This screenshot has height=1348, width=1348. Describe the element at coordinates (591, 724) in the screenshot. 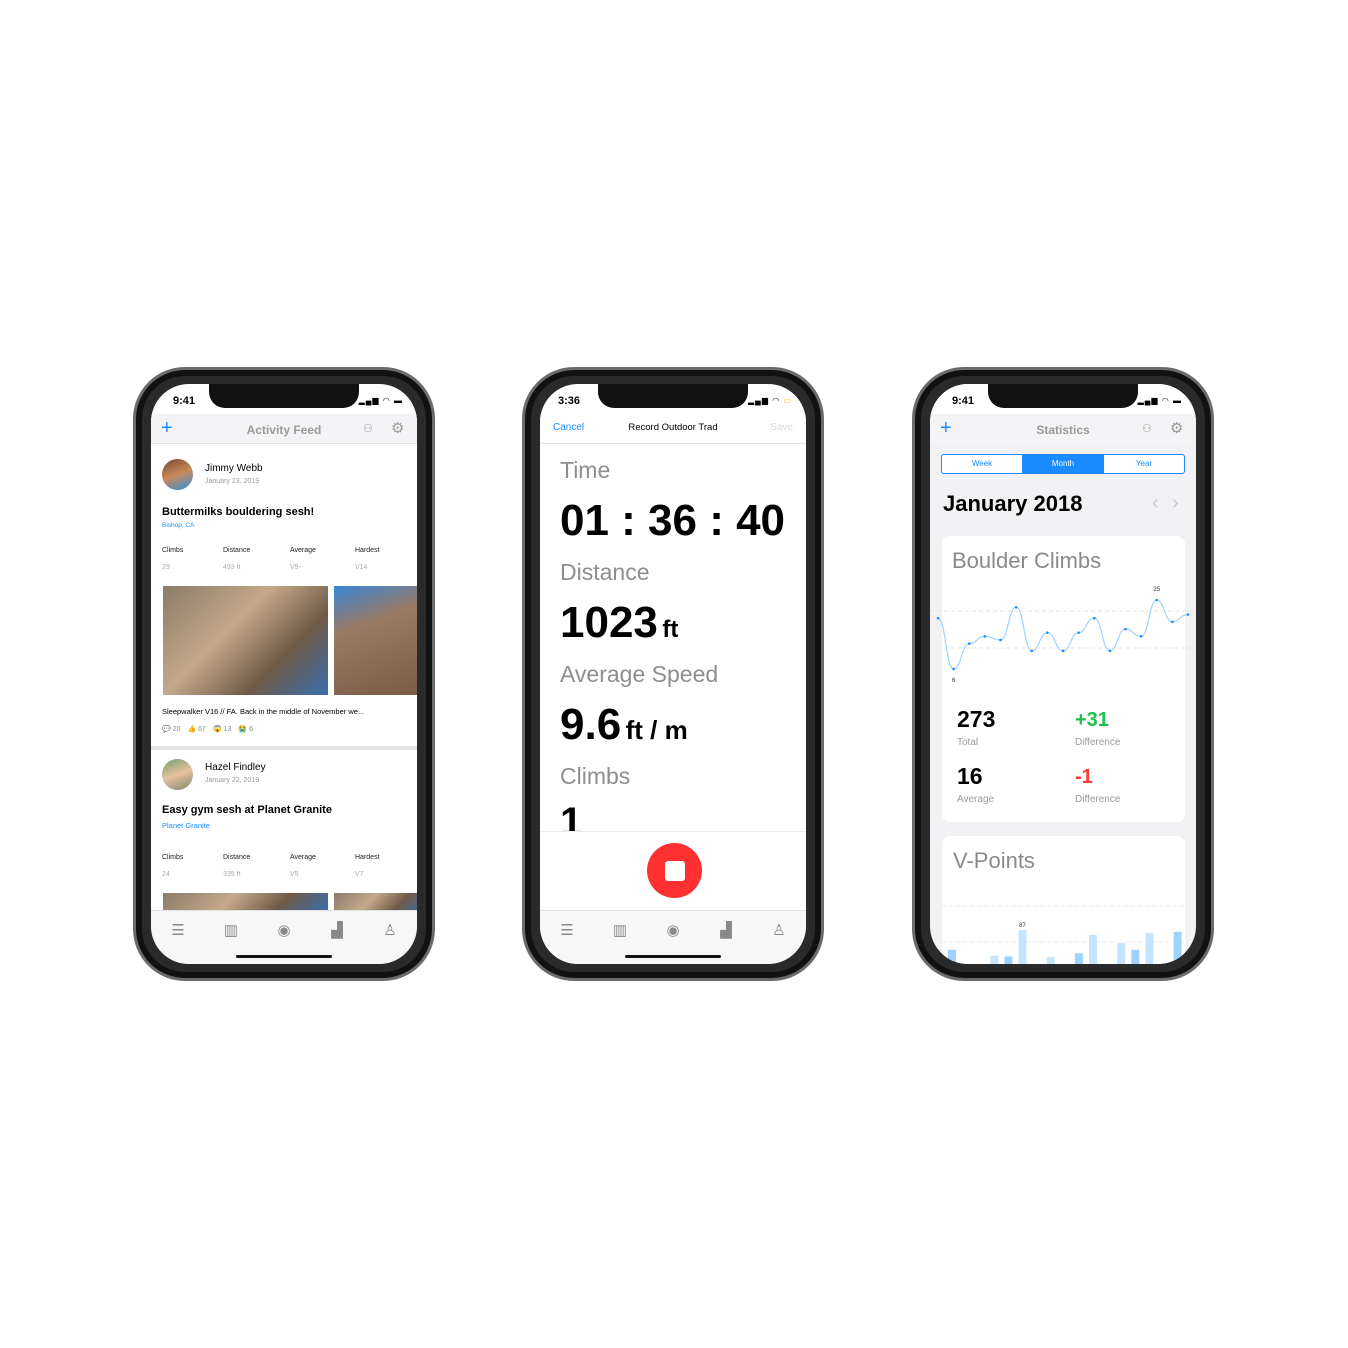

I see `speed-value: 9.6` at that location.